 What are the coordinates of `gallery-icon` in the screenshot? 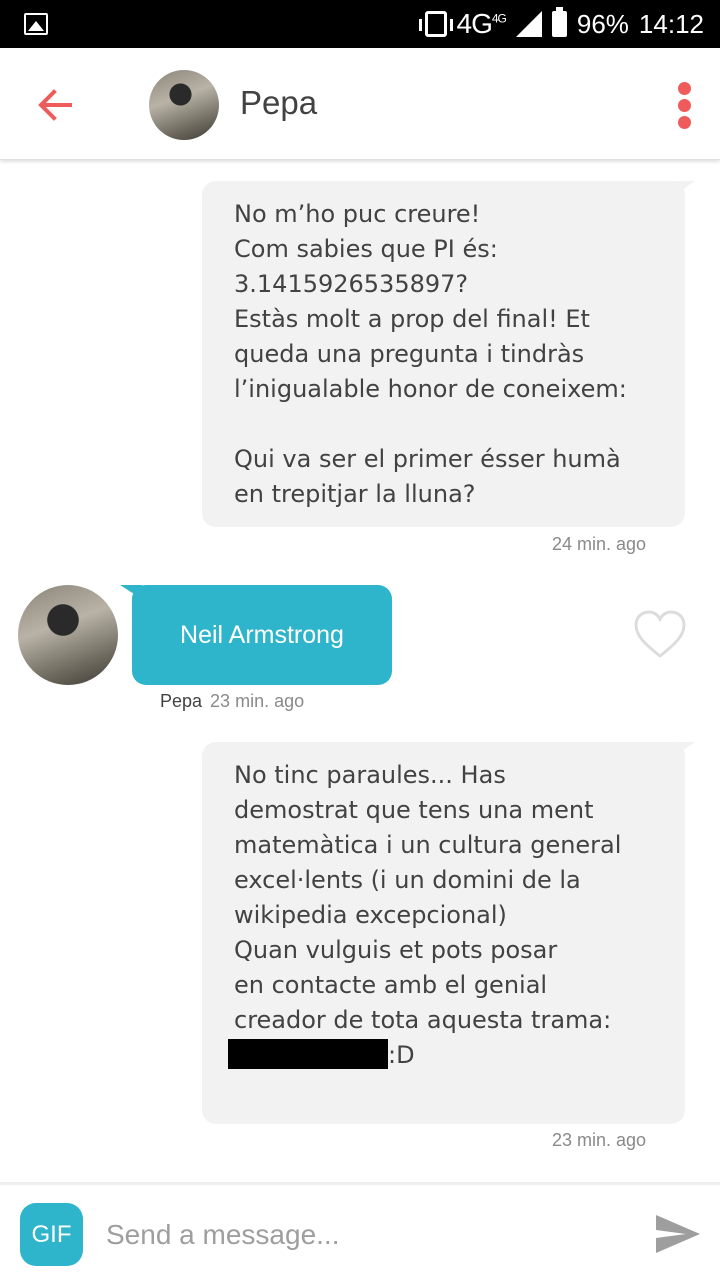 It's located at (36, 24).